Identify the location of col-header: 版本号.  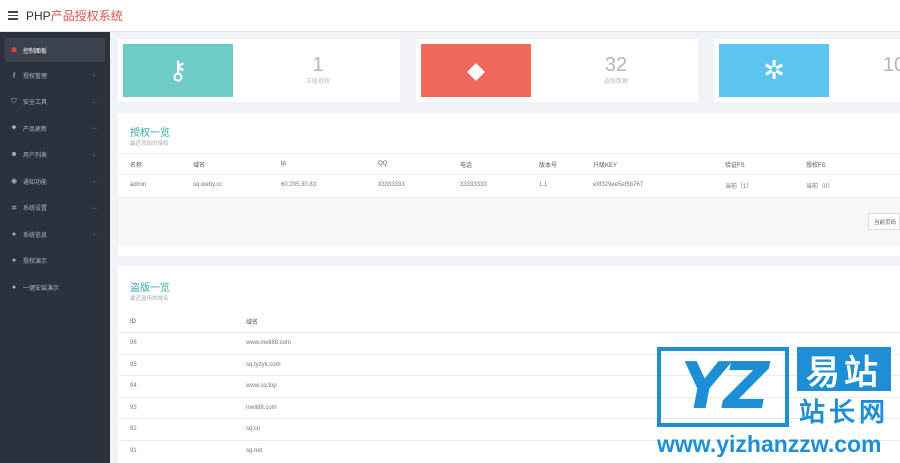
(554, 164).